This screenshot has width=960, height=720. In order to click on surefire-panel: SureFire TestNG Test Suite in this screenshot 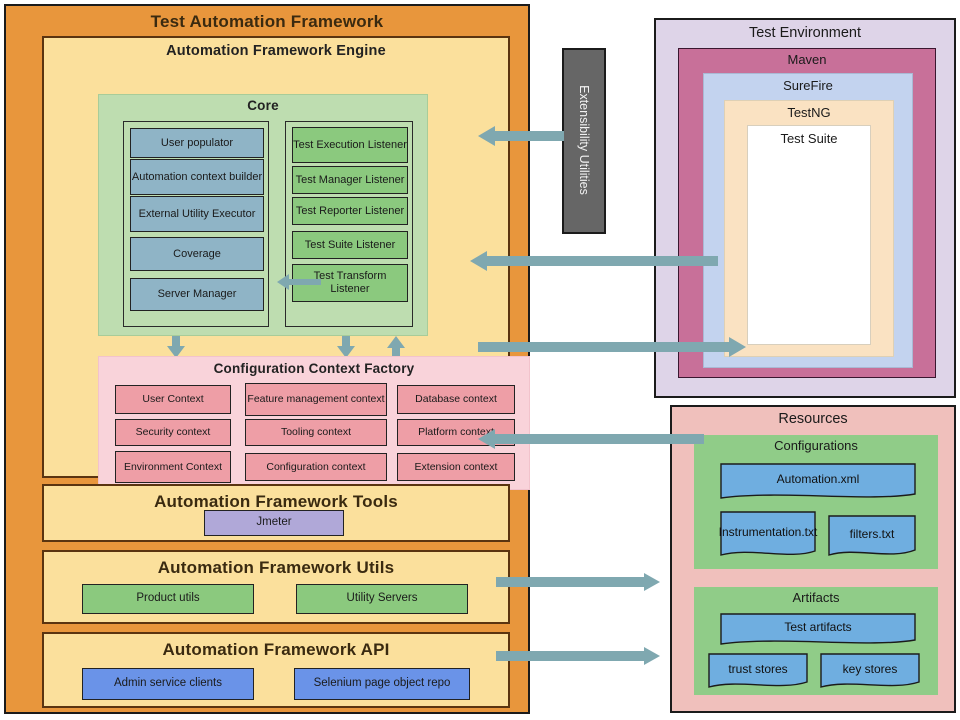, I will do `click(808, 220)`.